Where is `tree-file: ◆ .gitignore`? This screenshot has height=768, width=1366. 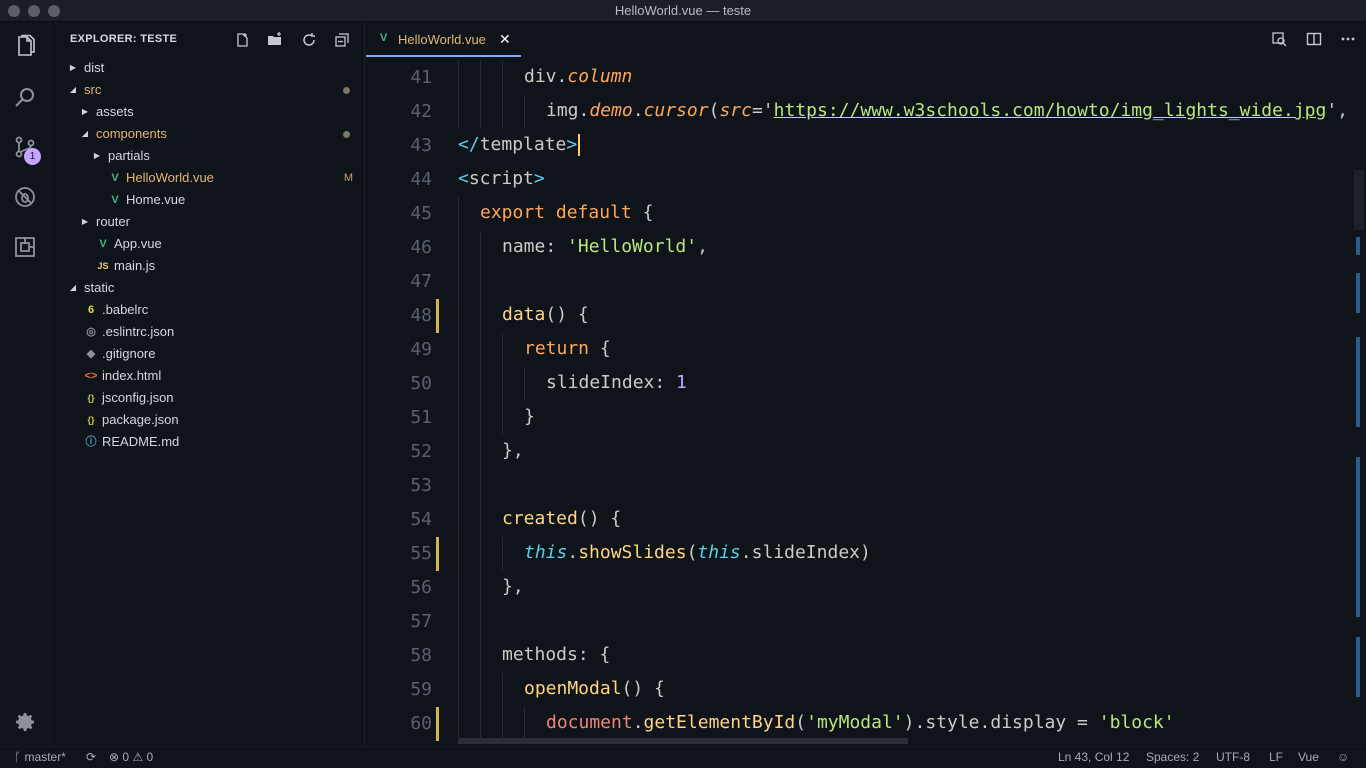 tree-file: ◆ .gitignore is located at coordinates (207, 354).